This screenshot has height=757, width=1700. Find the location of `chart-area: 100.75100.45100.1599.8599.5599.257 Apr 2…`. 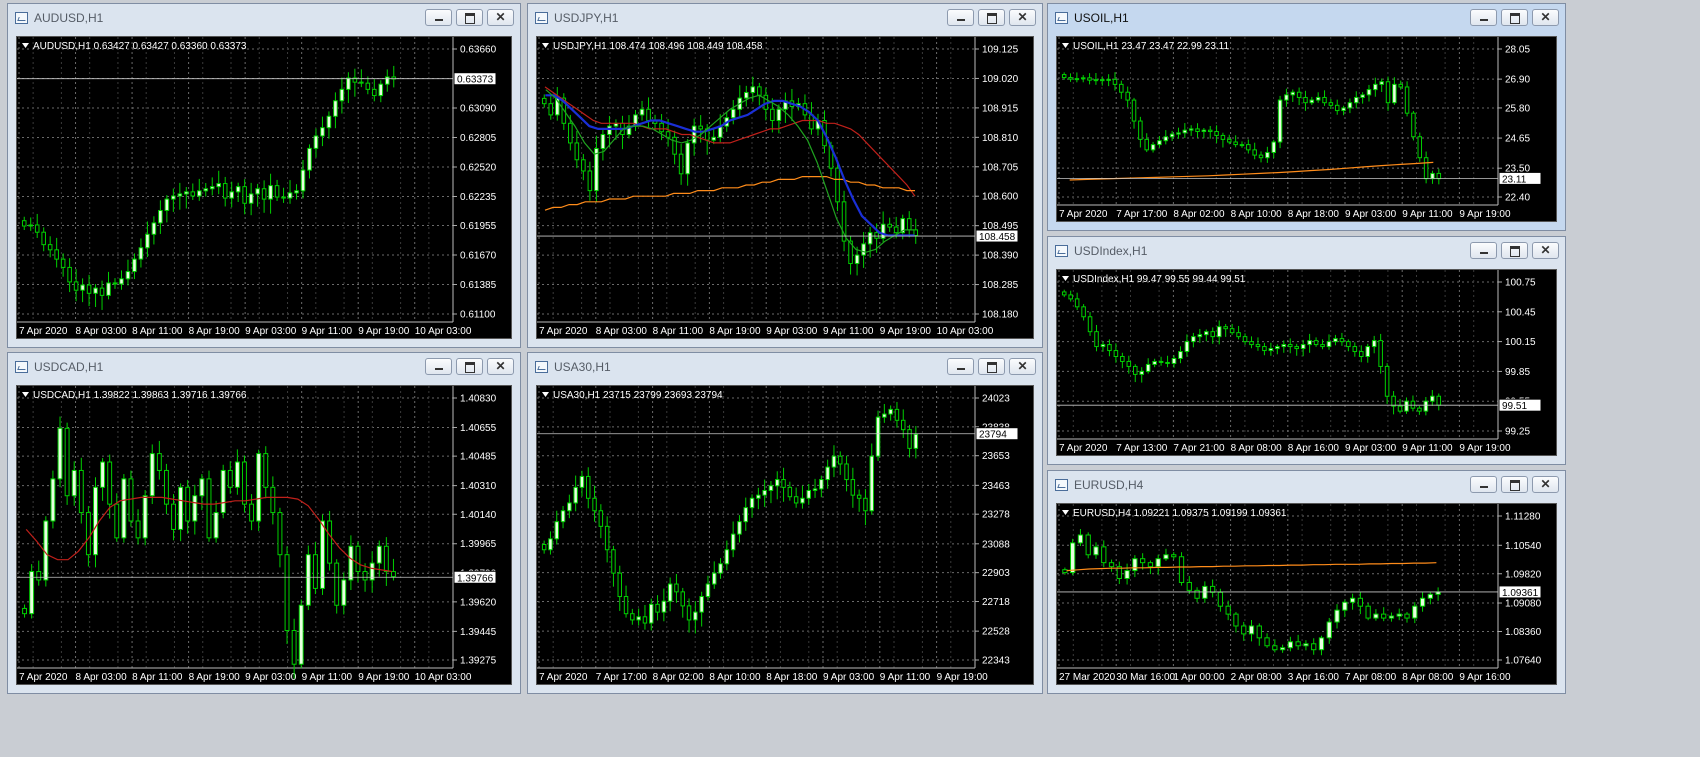

chart-area: 100.75100.45100.1599.8599.5599.257 Apr 2… is located at coordinates (1306, 362).